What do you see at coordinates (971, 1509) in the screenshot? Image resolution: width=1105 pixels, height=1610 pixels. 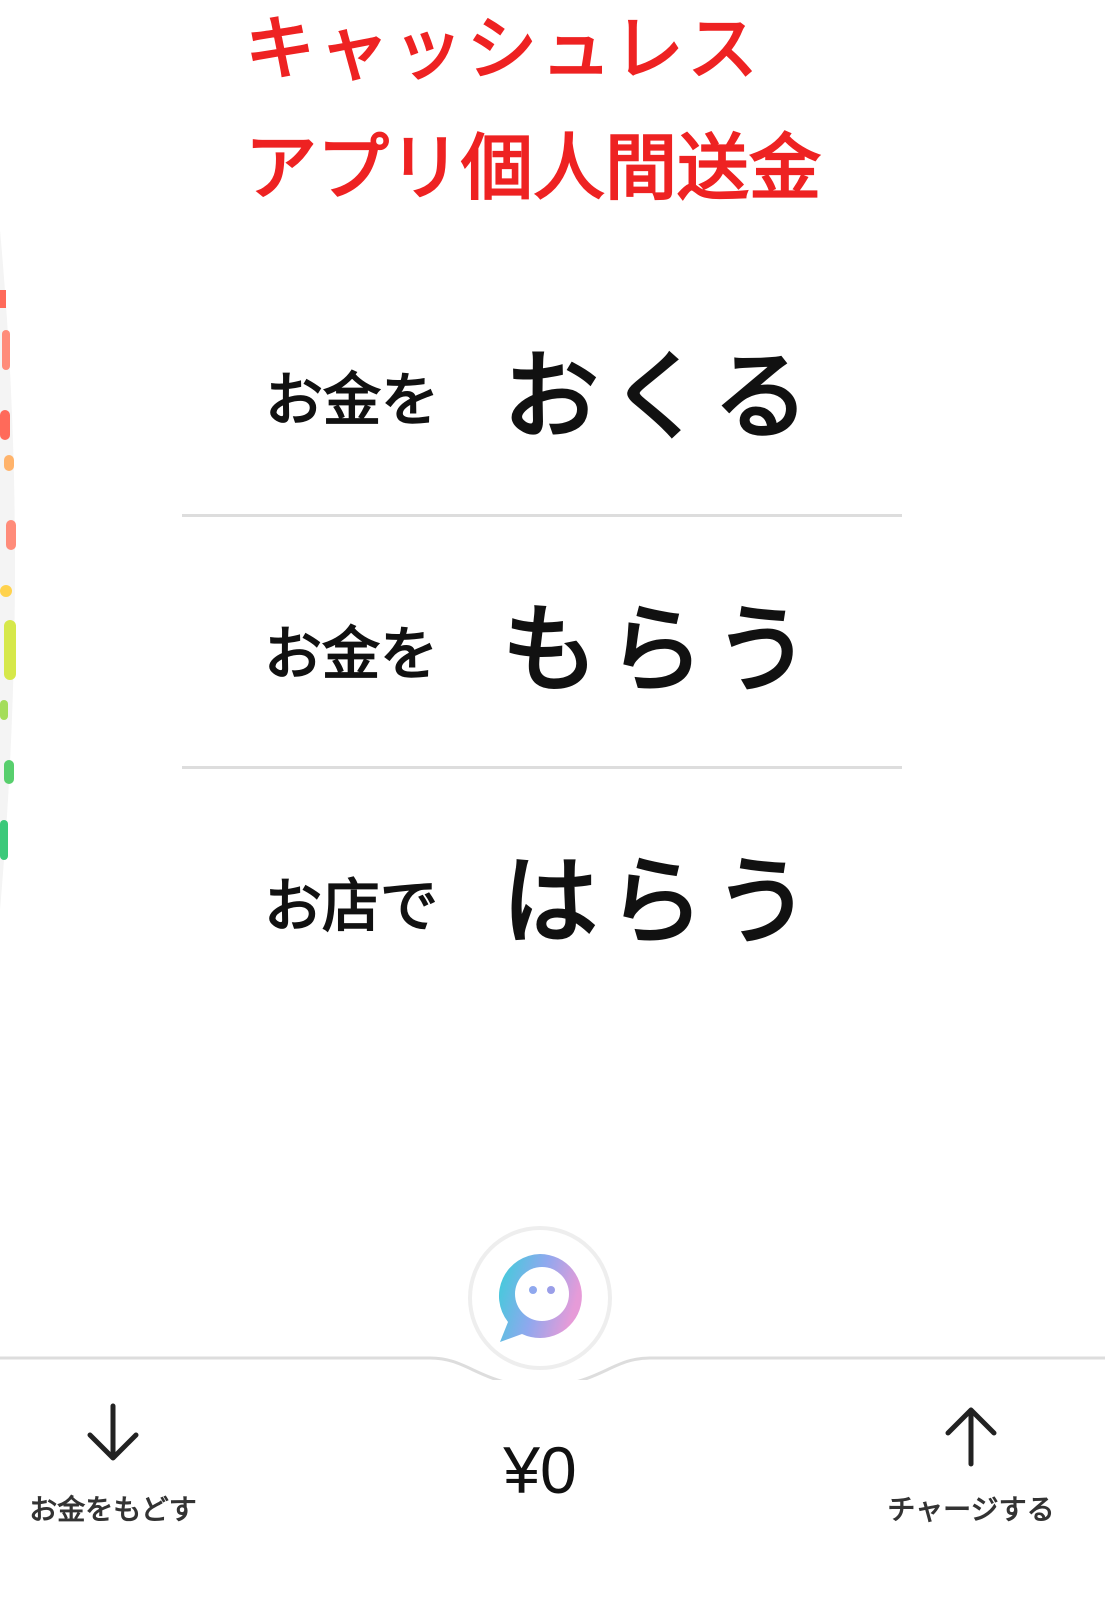 I see `charge-label: チャージする` at bounding box center [971, 1509].